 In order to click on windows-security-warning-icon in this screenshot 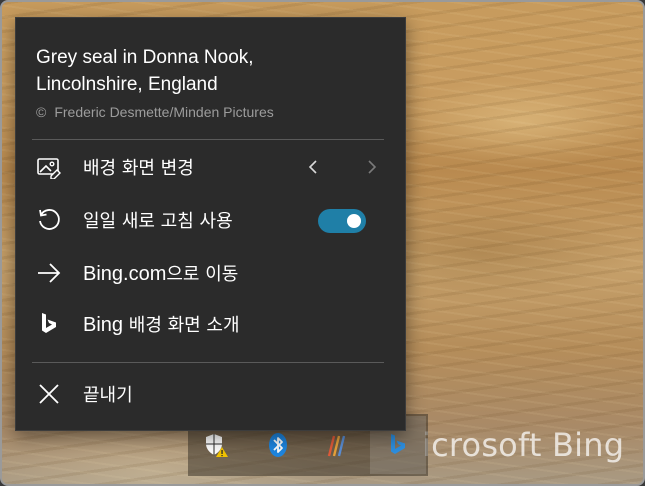, I will do `click(216, 445)`.